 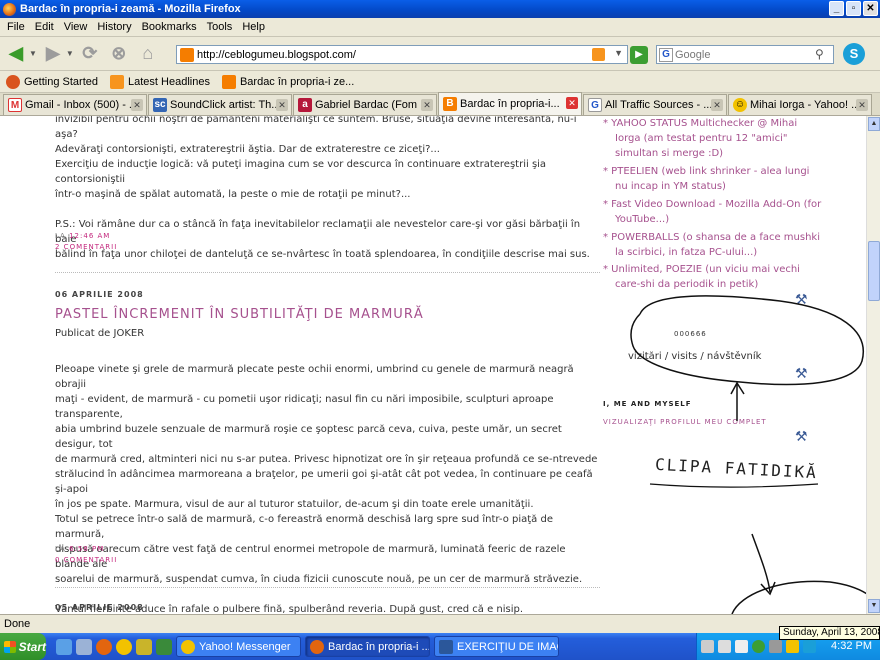 What do you see at coordinates (148, 54) in the screenshot?
I see `home-button: ⌂` at bounding box center [148, 54].